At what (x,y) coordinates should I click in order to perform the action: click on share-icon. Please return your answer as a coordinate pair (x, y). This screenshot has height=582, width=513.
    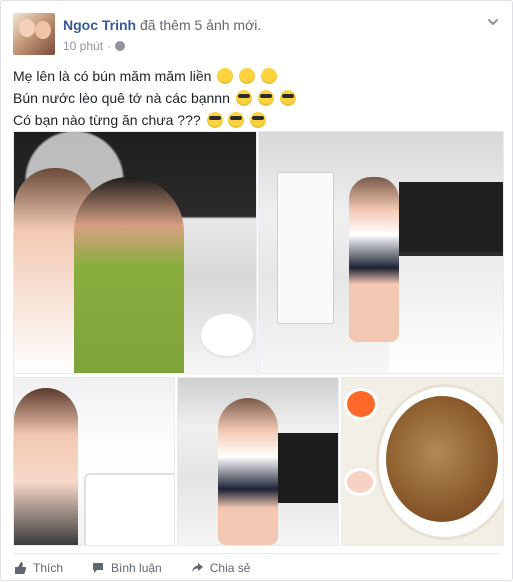
    Looking at the image, I should click on (197, 567).